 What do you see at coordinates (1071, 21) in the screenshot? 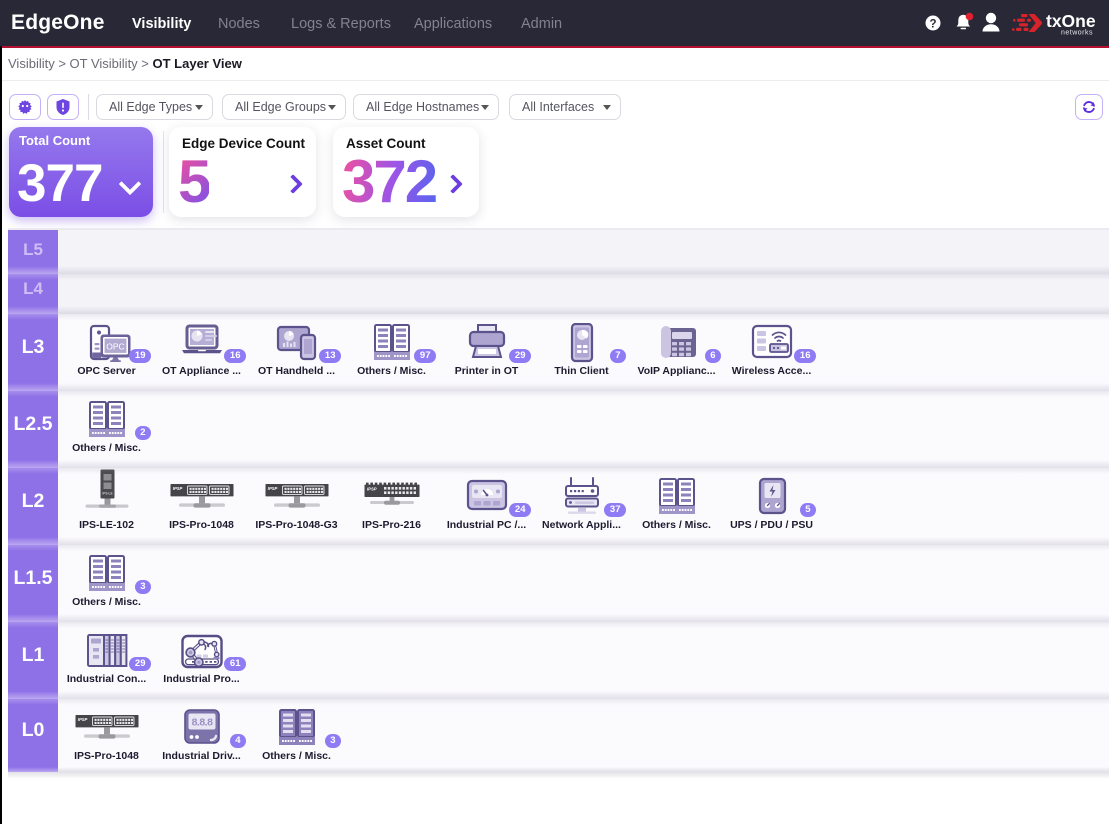
I see `svg-text: txOne` at bounding box center [1071, 21].